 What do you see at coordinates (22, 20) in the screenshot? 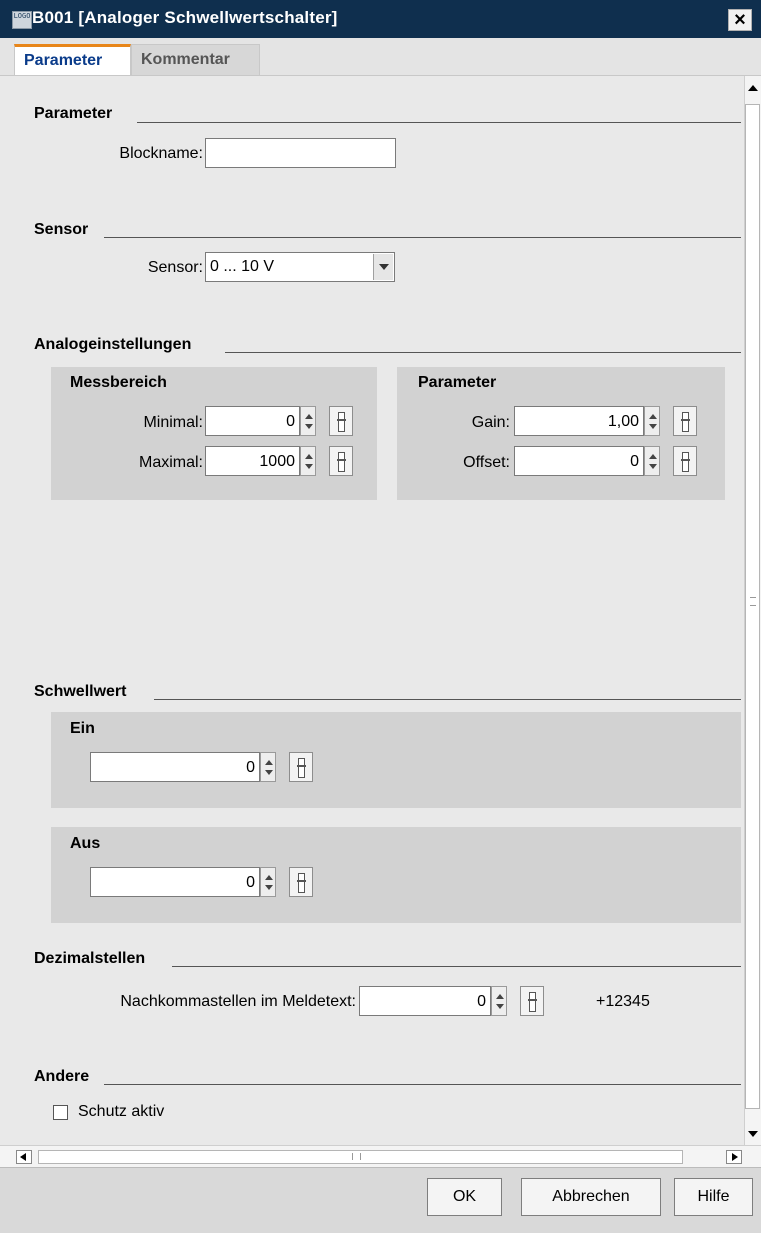
I see `logo-app-icon: LOGO` at bounding box center [22, 20].